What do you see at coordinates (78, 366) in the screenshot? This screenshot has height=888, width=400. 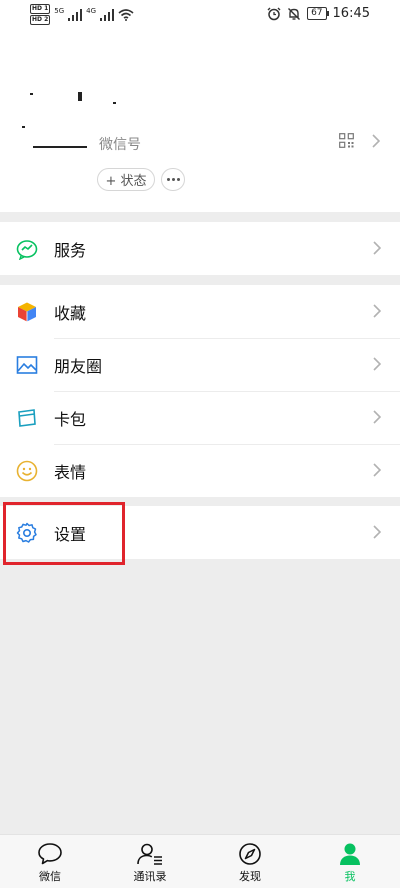 I see `menu-item-label: 朋友圈` at bounding box center [78, 366].